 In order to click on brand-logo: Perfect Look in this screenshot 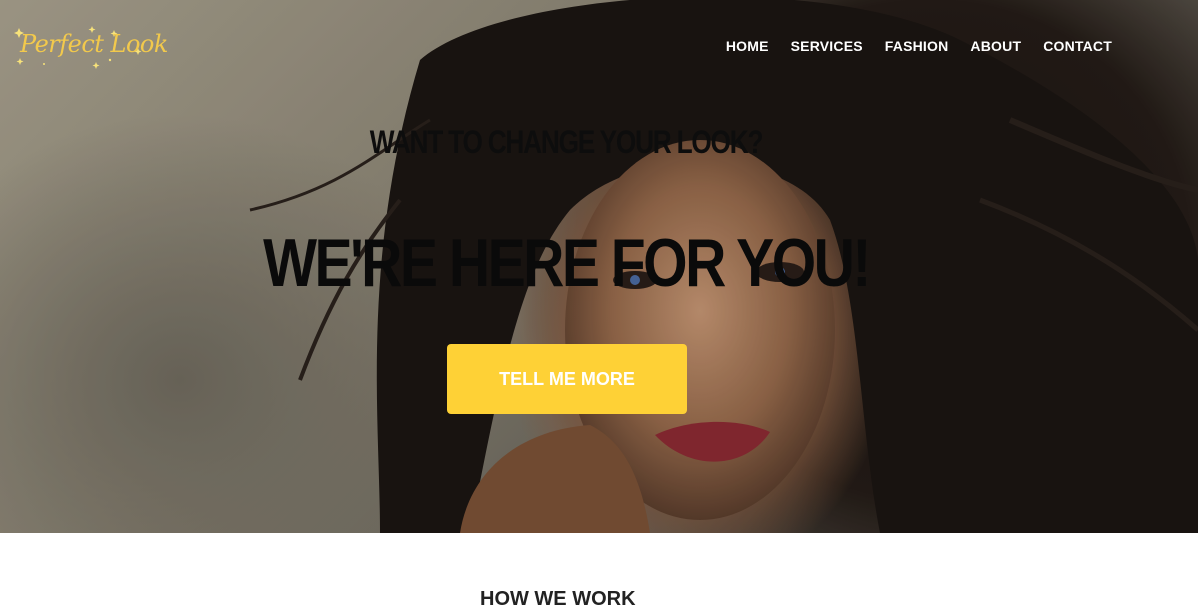, I will do `click(91, 47)`.